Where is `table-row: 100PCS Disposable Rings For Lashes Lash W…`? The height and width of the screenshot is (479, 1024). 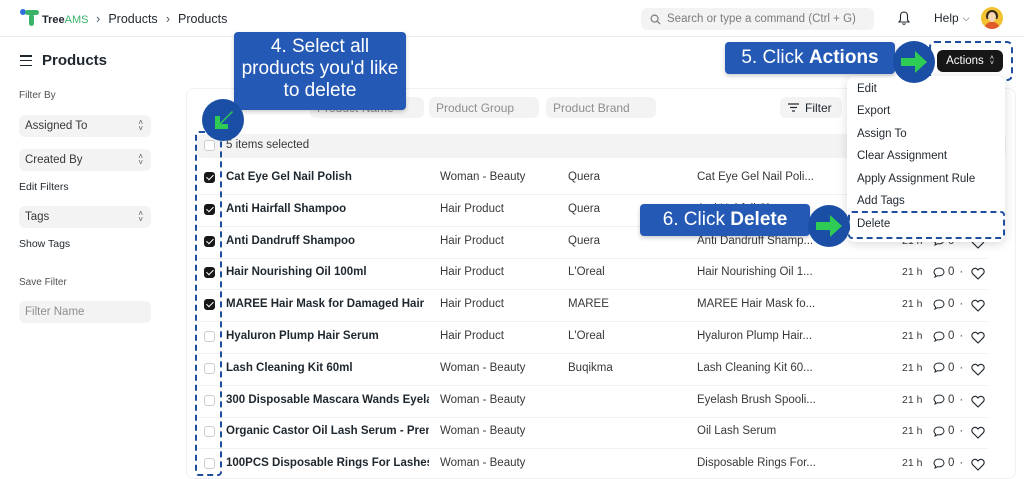 table-row: 100PCS Disposable Rings For Lashes Lash W… is located at coordinates (592, 464).